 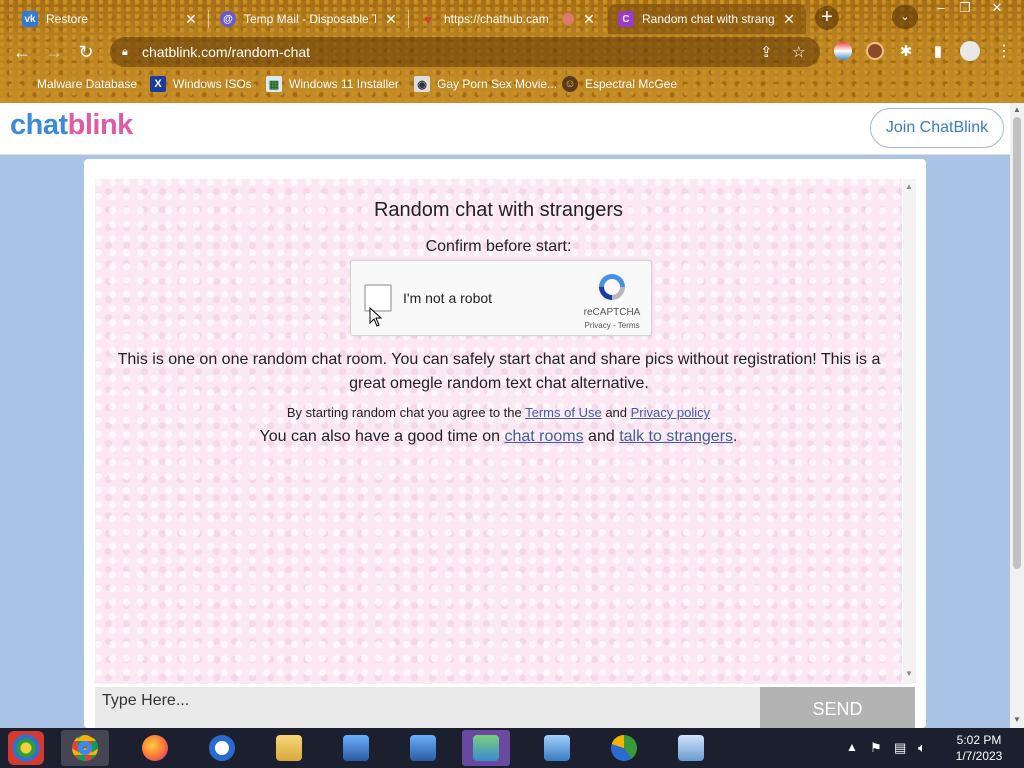 I want to click on extension-flag-icon, so click(x=843, y=51).